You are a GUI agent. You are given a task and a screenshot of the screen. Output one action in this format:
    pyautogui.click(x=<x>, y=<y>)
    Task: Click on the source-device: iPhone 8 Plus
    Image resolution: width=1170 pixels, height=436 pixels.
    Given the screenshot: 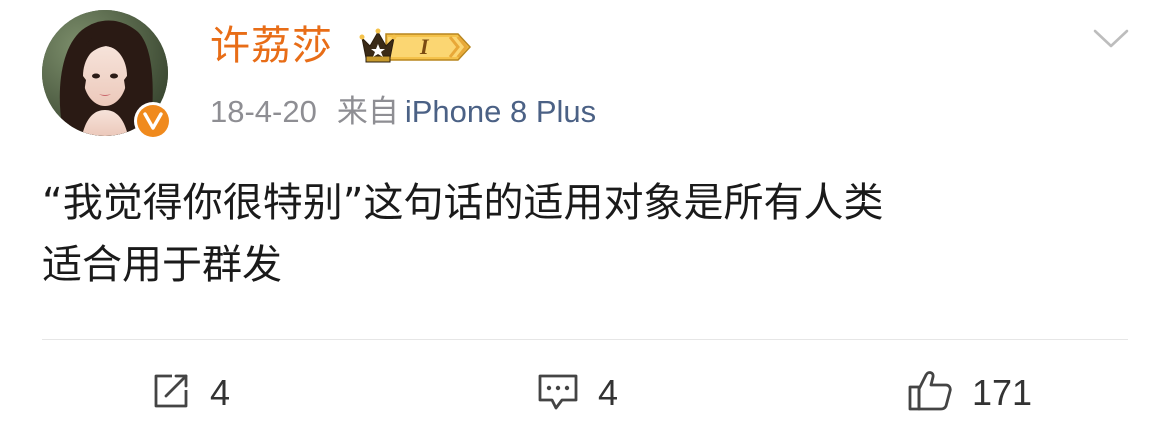 What is the action you would take?
    pyautogui.click(x=500, y=111)
    